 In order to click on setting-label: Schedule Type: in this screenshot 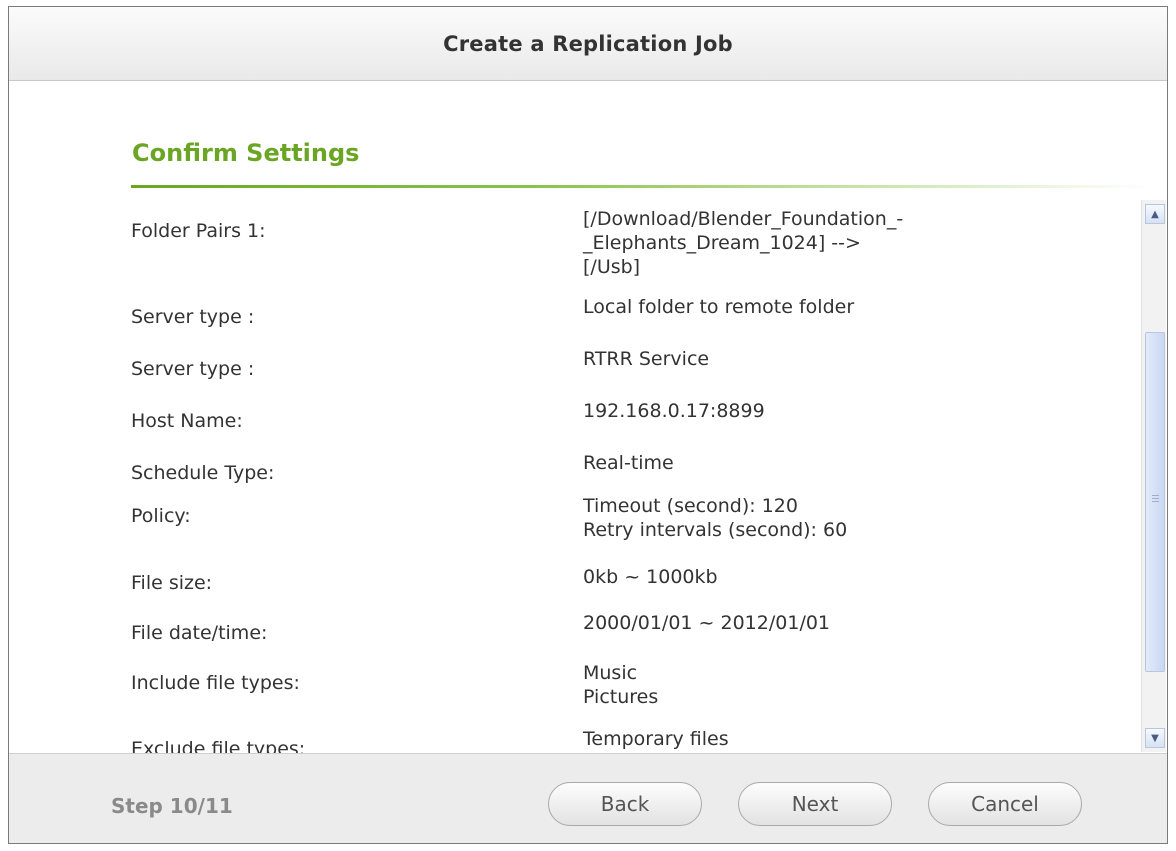, I will do `click(203, 473)`.